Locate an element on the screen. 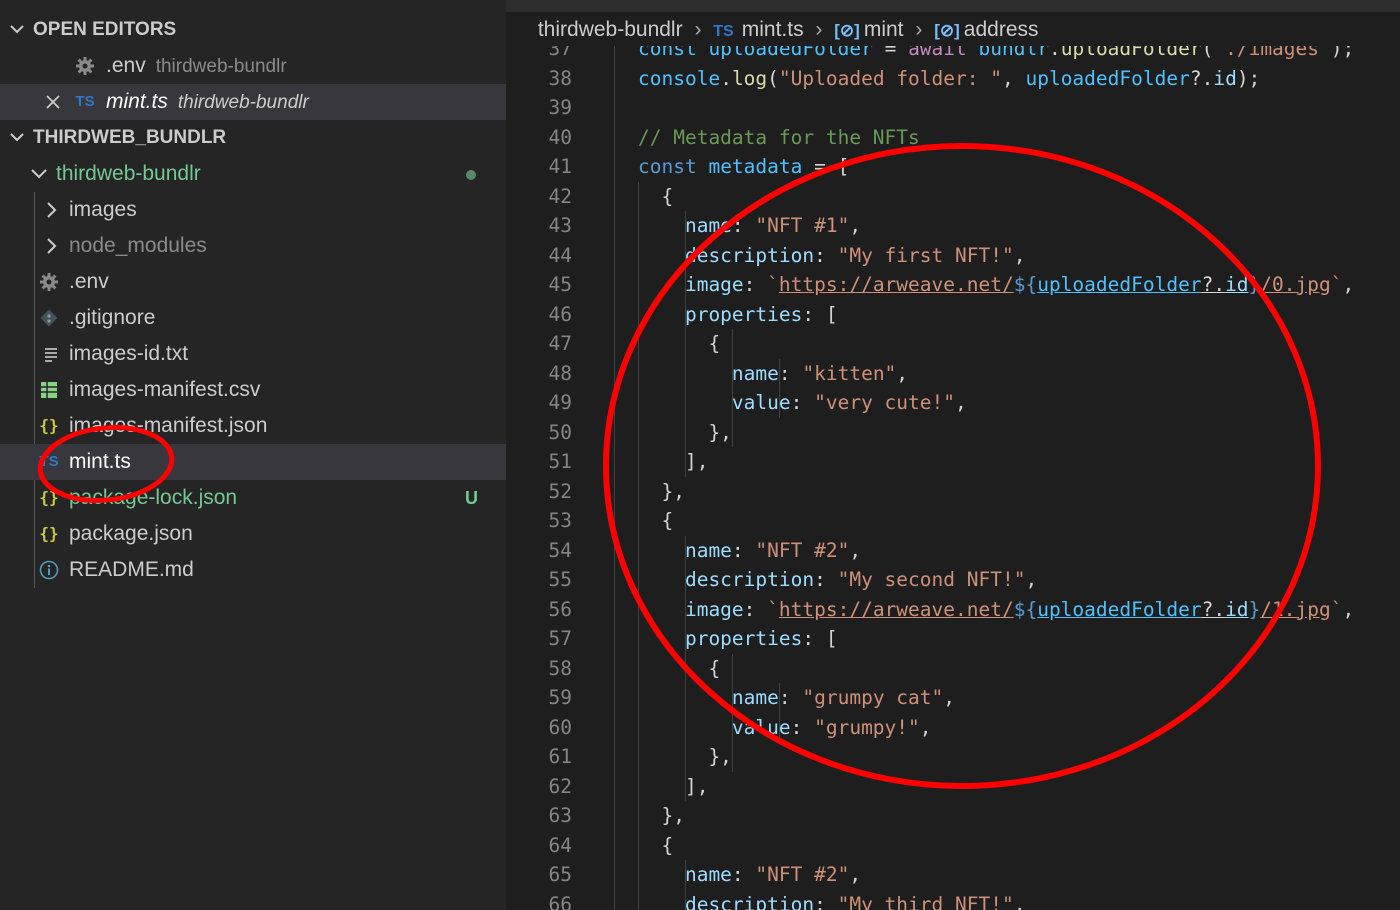 The height and width of the screenshot is (910, 1400). code-line: 52 }, is located at coordinates (953, 491).